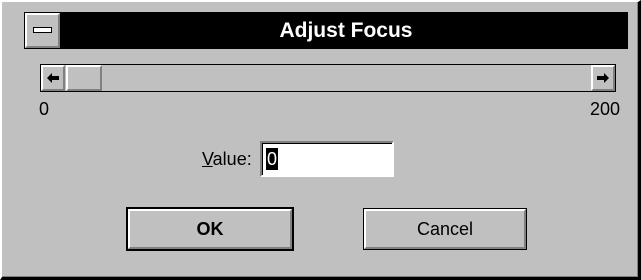 The image size is (641, 280). I want to click on scrollbar-max-label: 200, so click(604, 109).